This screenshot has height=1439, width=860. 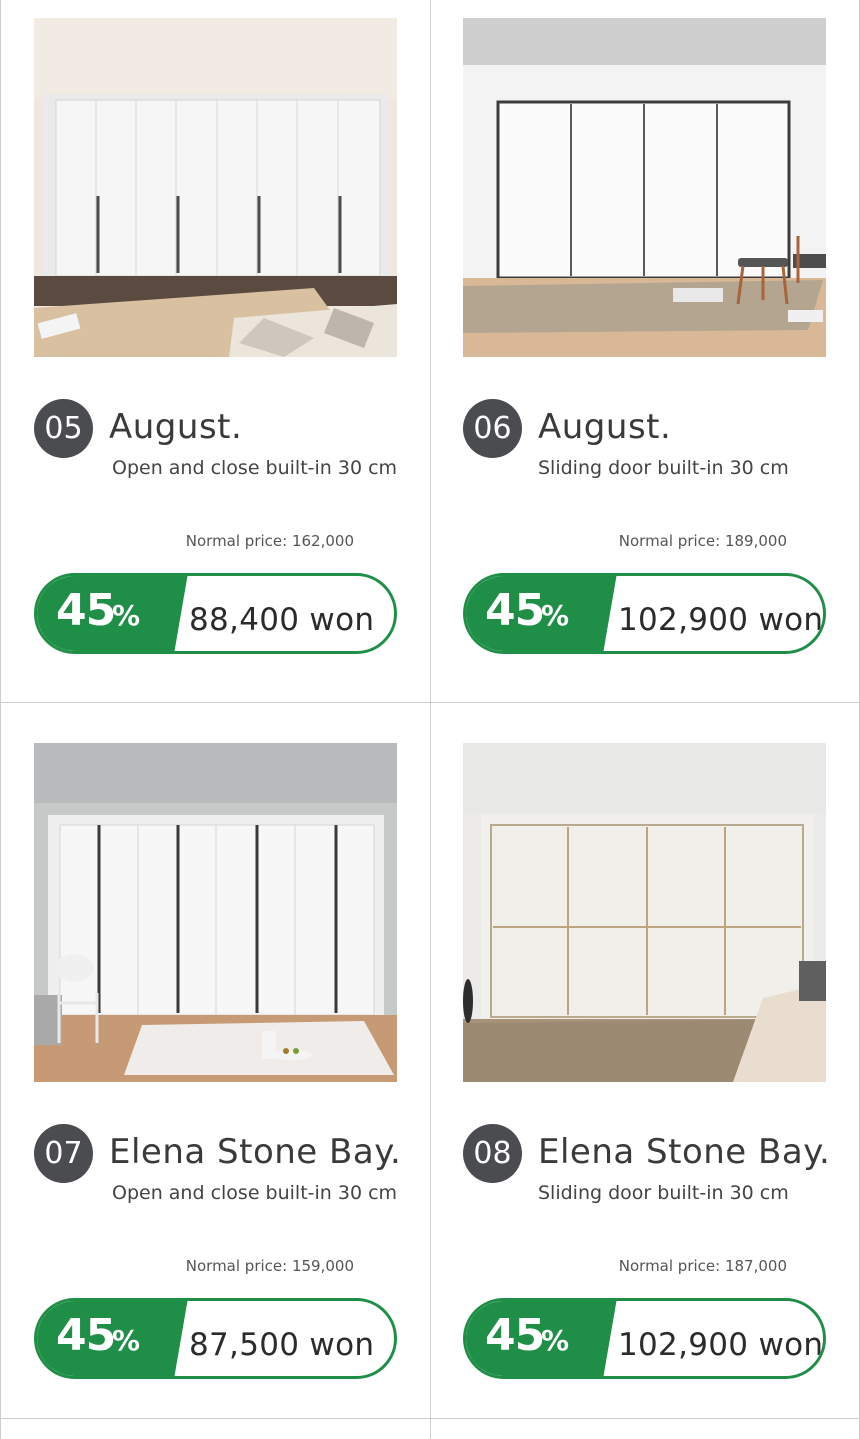 I want to click on sale-price: 87,500 won, so click(x=282, y=1345).